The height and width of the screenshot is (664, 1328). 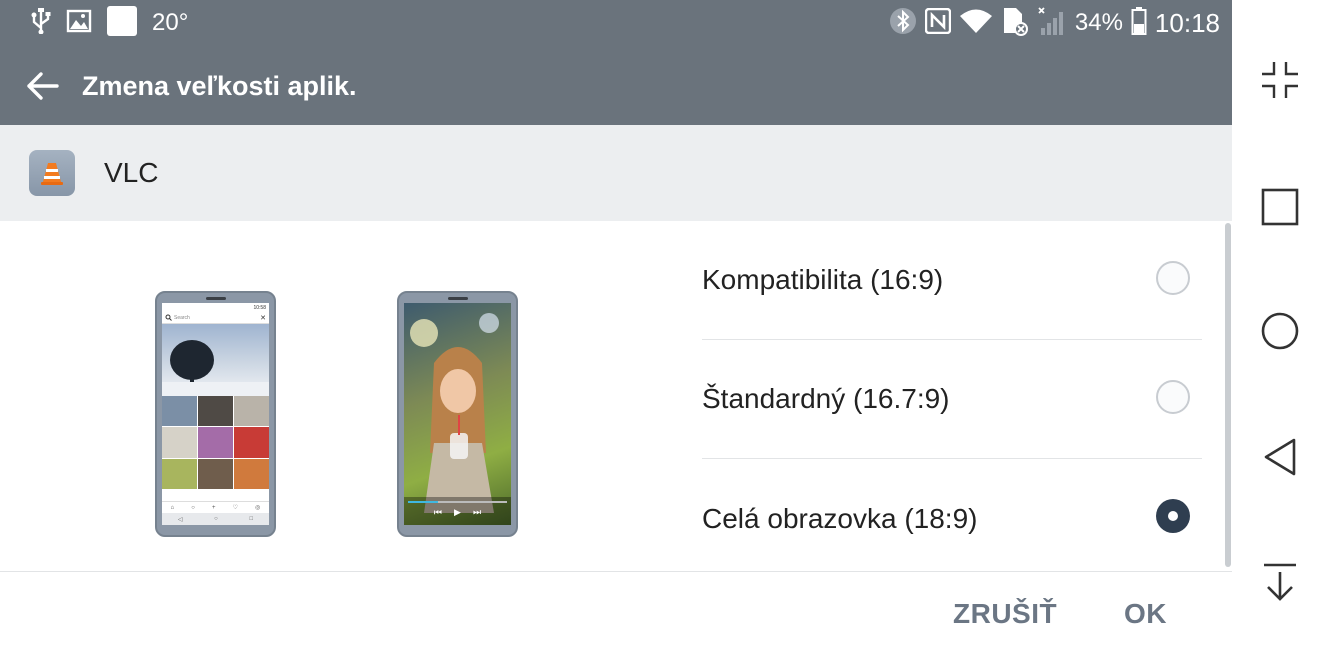 I want to click on preview-photo-grid, so click(x=215, y=442).